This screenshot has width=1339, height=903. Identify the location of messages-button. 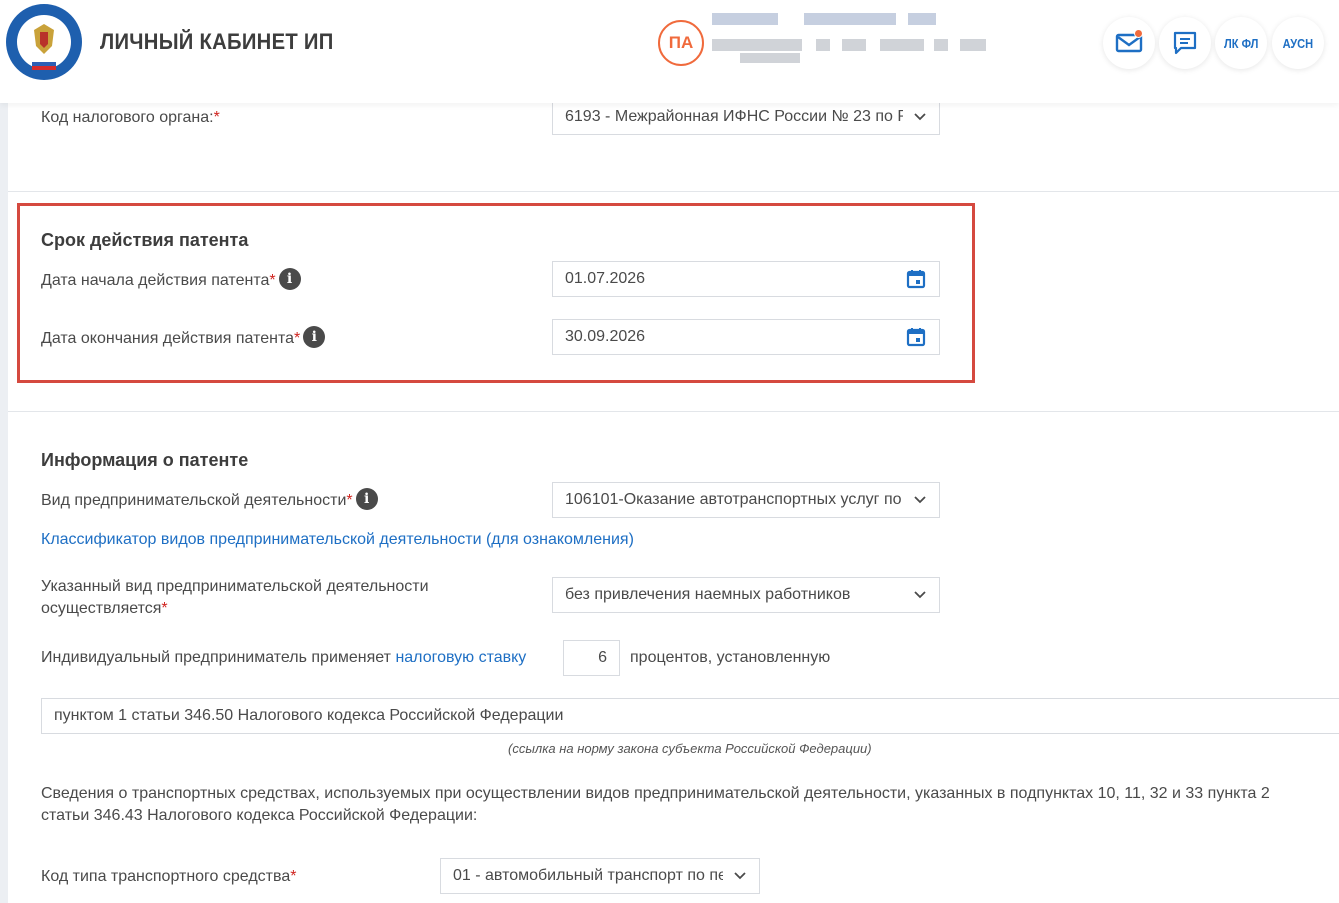
(1185, 43).